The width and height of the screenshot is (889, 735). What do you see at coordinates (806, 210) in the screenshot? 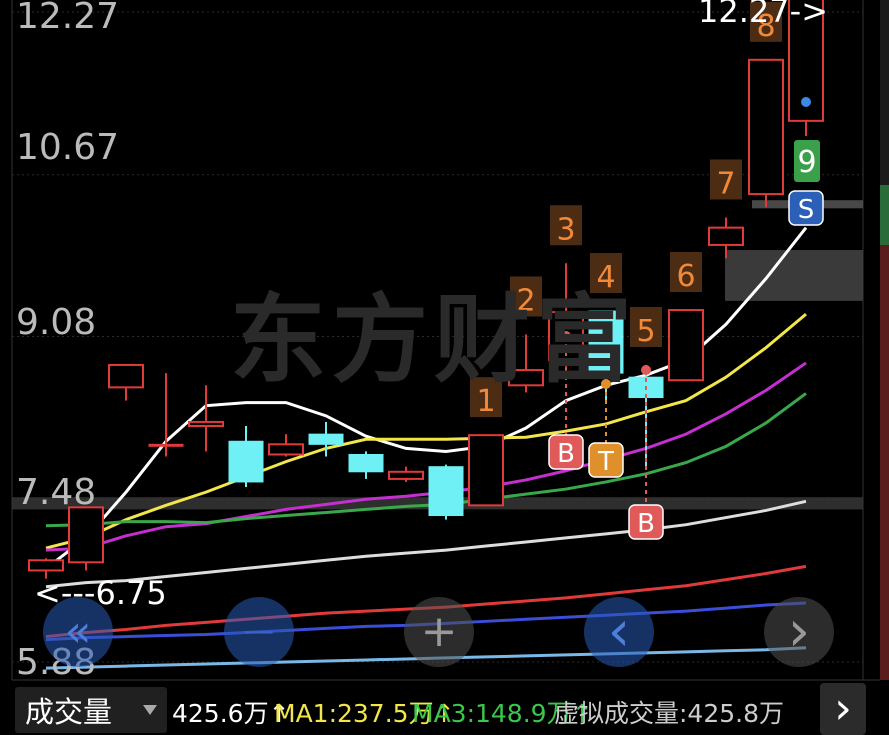
I see `signal-label: S` at bounding box center [806, 210].